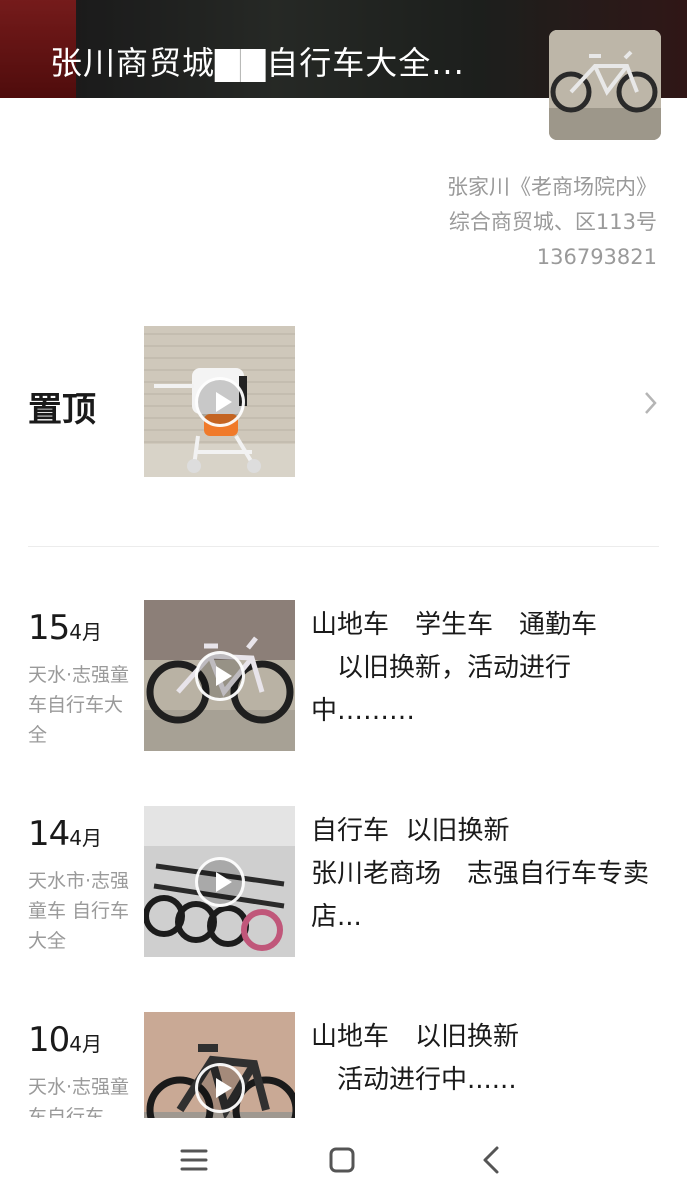  Describe the element at coordinates (49, 1040) in the screenshot. I see `post-day: 10` at that location.